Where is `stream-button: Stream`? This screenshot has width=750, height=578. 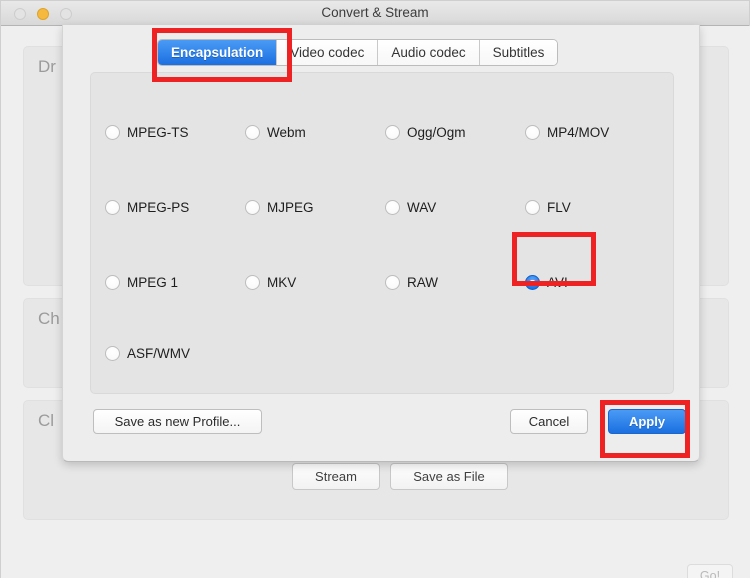
stream-button: Stream is located at coordinates (336, 476).